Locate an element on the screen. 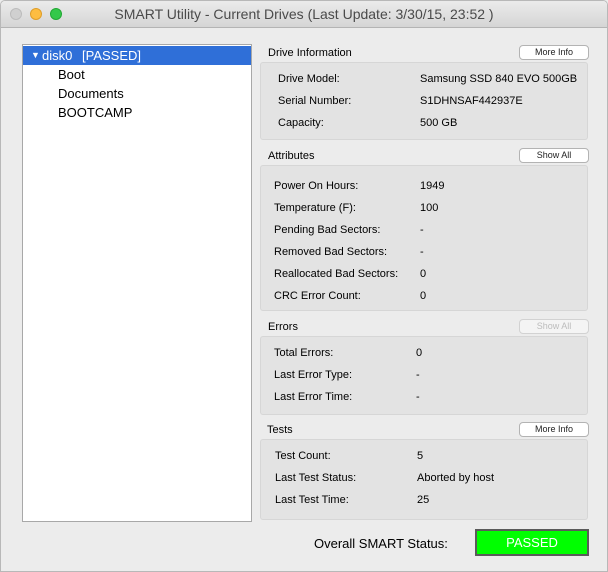  last-error-type-value: - is located at coordinates (418, 375).